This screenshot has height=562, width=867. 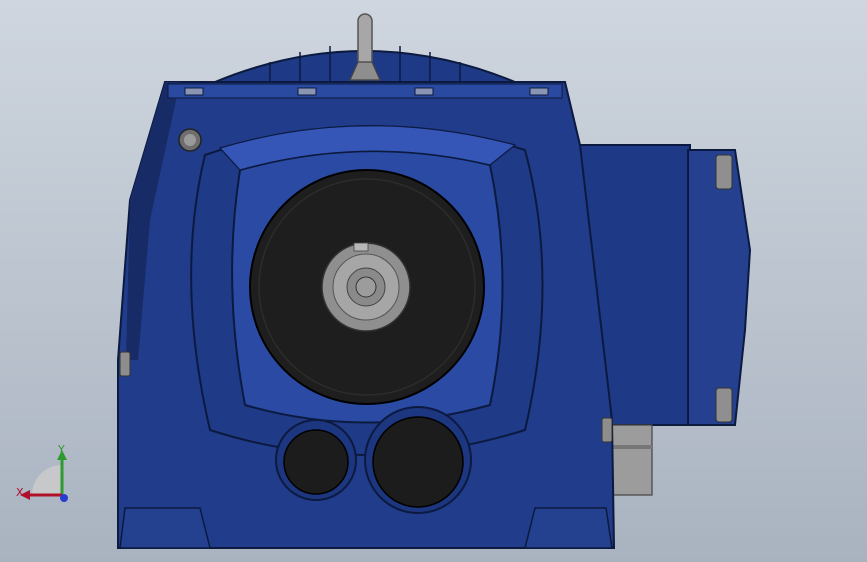 What do you see at coordinates (47, 480) in the screenshot?
I see `triad-plane` at bounding box center [47, 480].